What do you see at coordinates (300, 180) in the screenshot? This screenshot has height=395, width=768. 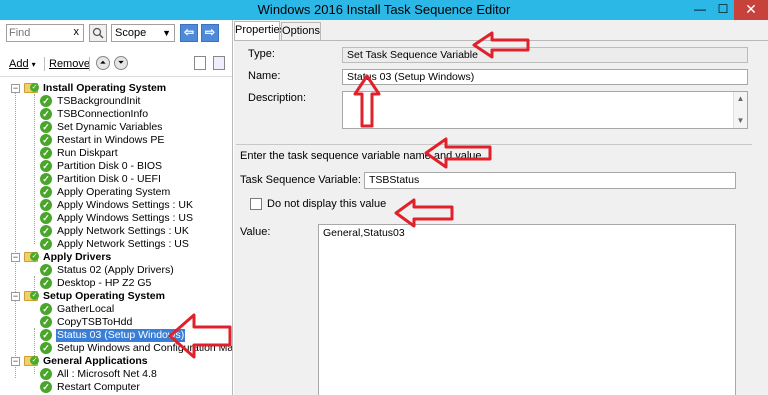 I see `variable-label: Task Sequence Variable:` at bounding box center [300, 180].